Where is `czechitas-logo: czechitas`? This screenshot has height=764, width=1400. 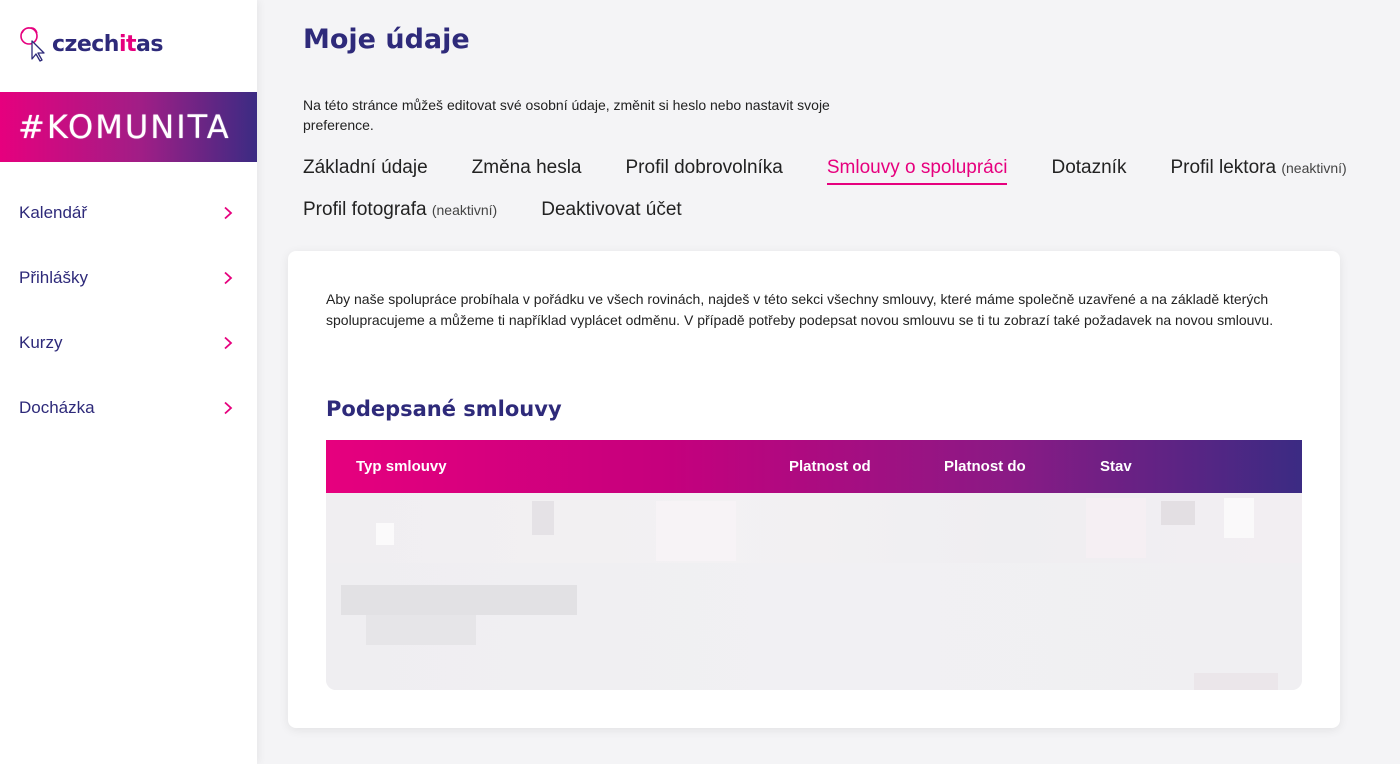 czechitas-logo: czechitas is located at coordinates (89, 44).